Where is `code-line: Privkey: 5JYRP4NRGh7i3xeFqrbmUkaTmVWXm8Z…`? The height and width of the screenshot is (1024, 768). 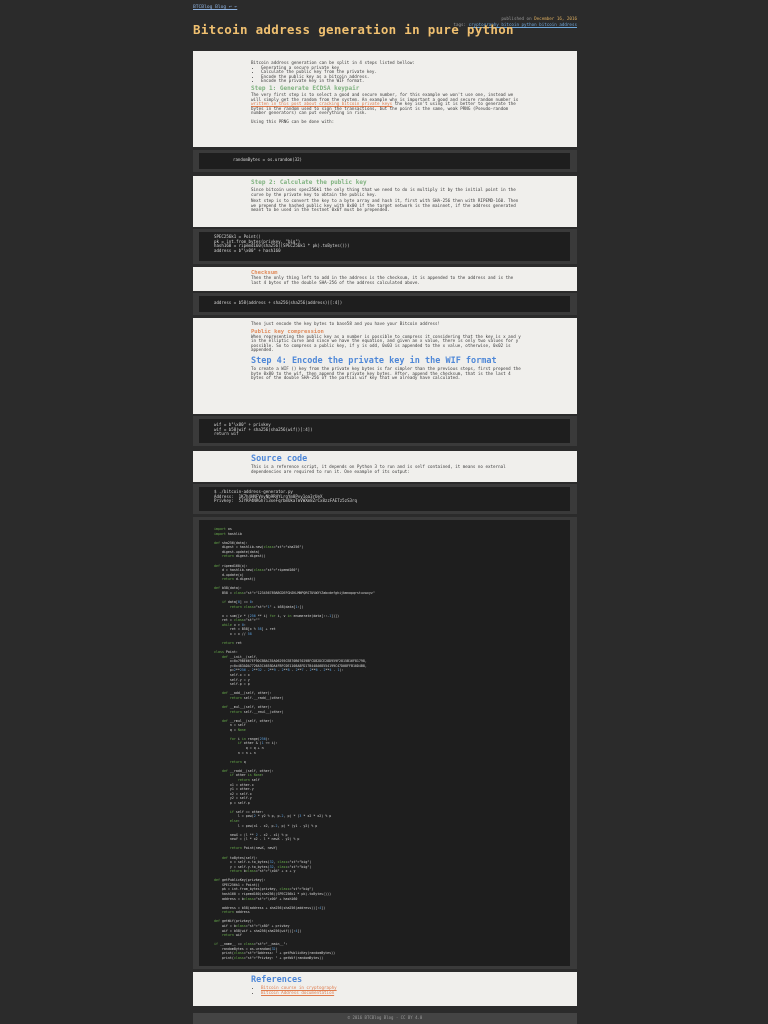
code-line: Privkey: 5JYRP4NRGh7i3xeFqrbmUkaTmVWXm8Z… is located at coordinates (285, 501).